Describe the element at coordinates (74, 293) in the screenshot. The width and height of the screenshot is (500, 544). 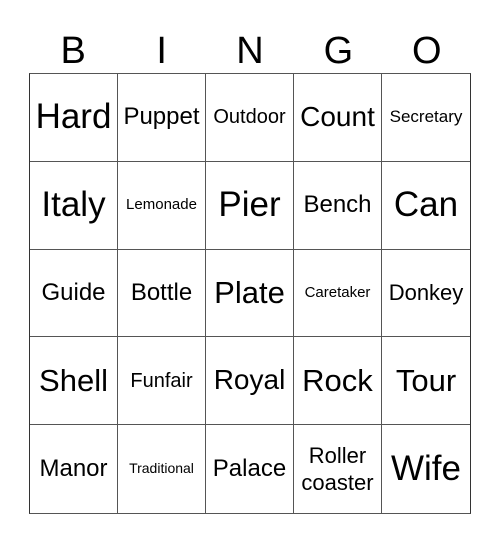
I see `bingo-cell: Guide` at that location.